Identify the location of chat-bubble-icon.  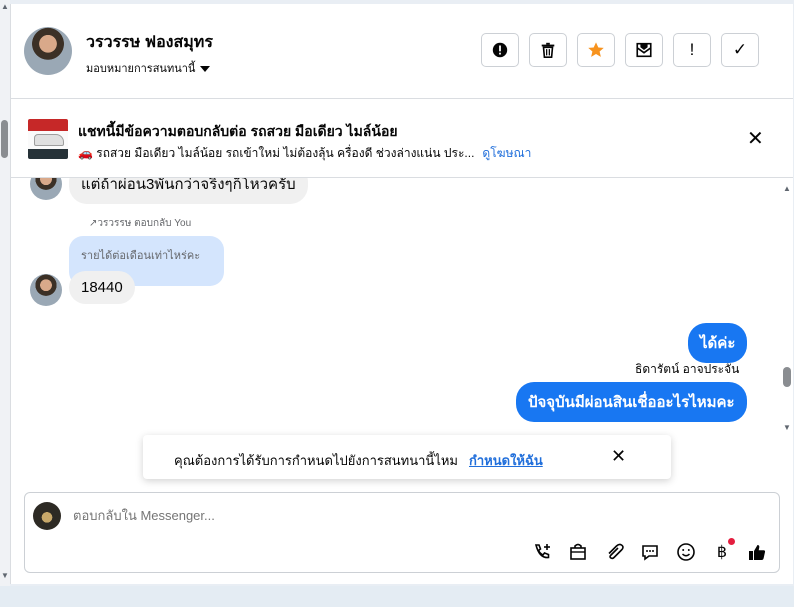
(650, 553).